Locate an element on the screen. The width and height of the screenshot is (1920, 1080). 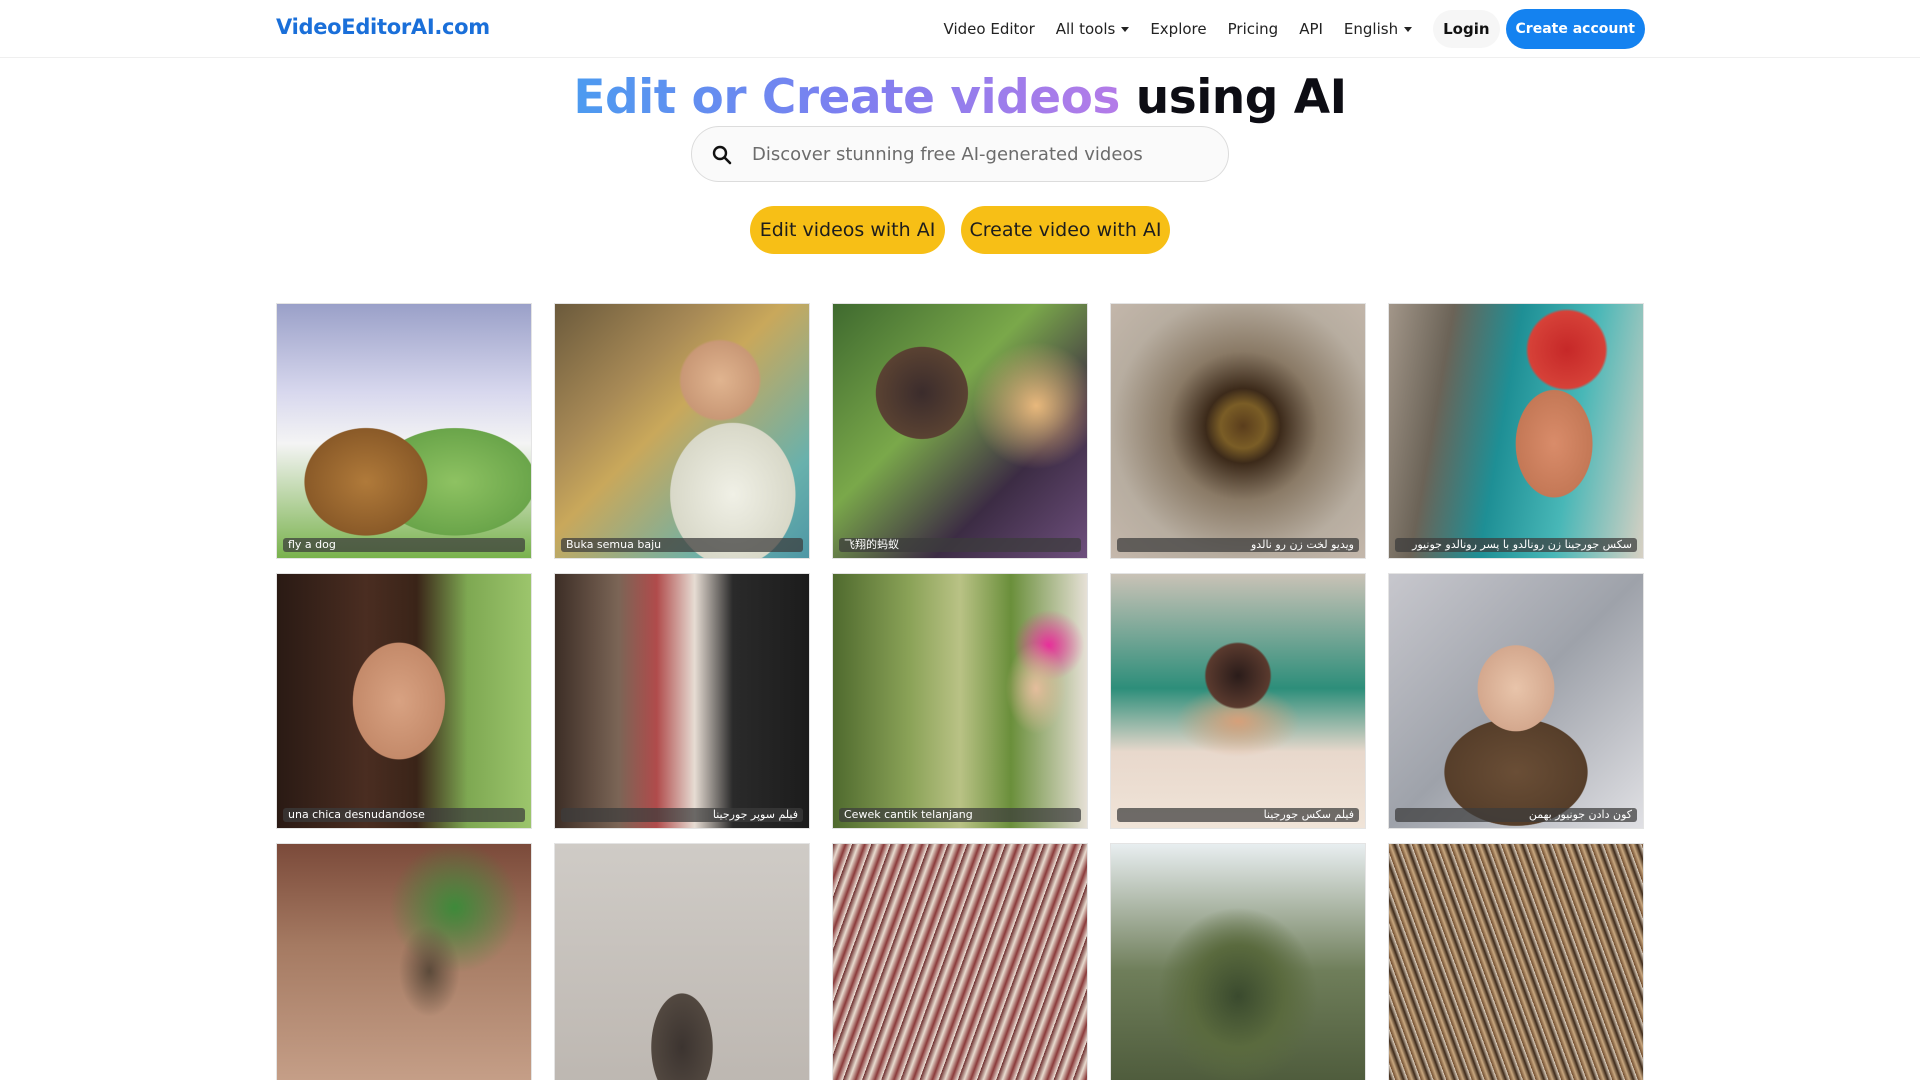
nav-all-tools-dropdown: All tools is located at coordinates (1093, 29).